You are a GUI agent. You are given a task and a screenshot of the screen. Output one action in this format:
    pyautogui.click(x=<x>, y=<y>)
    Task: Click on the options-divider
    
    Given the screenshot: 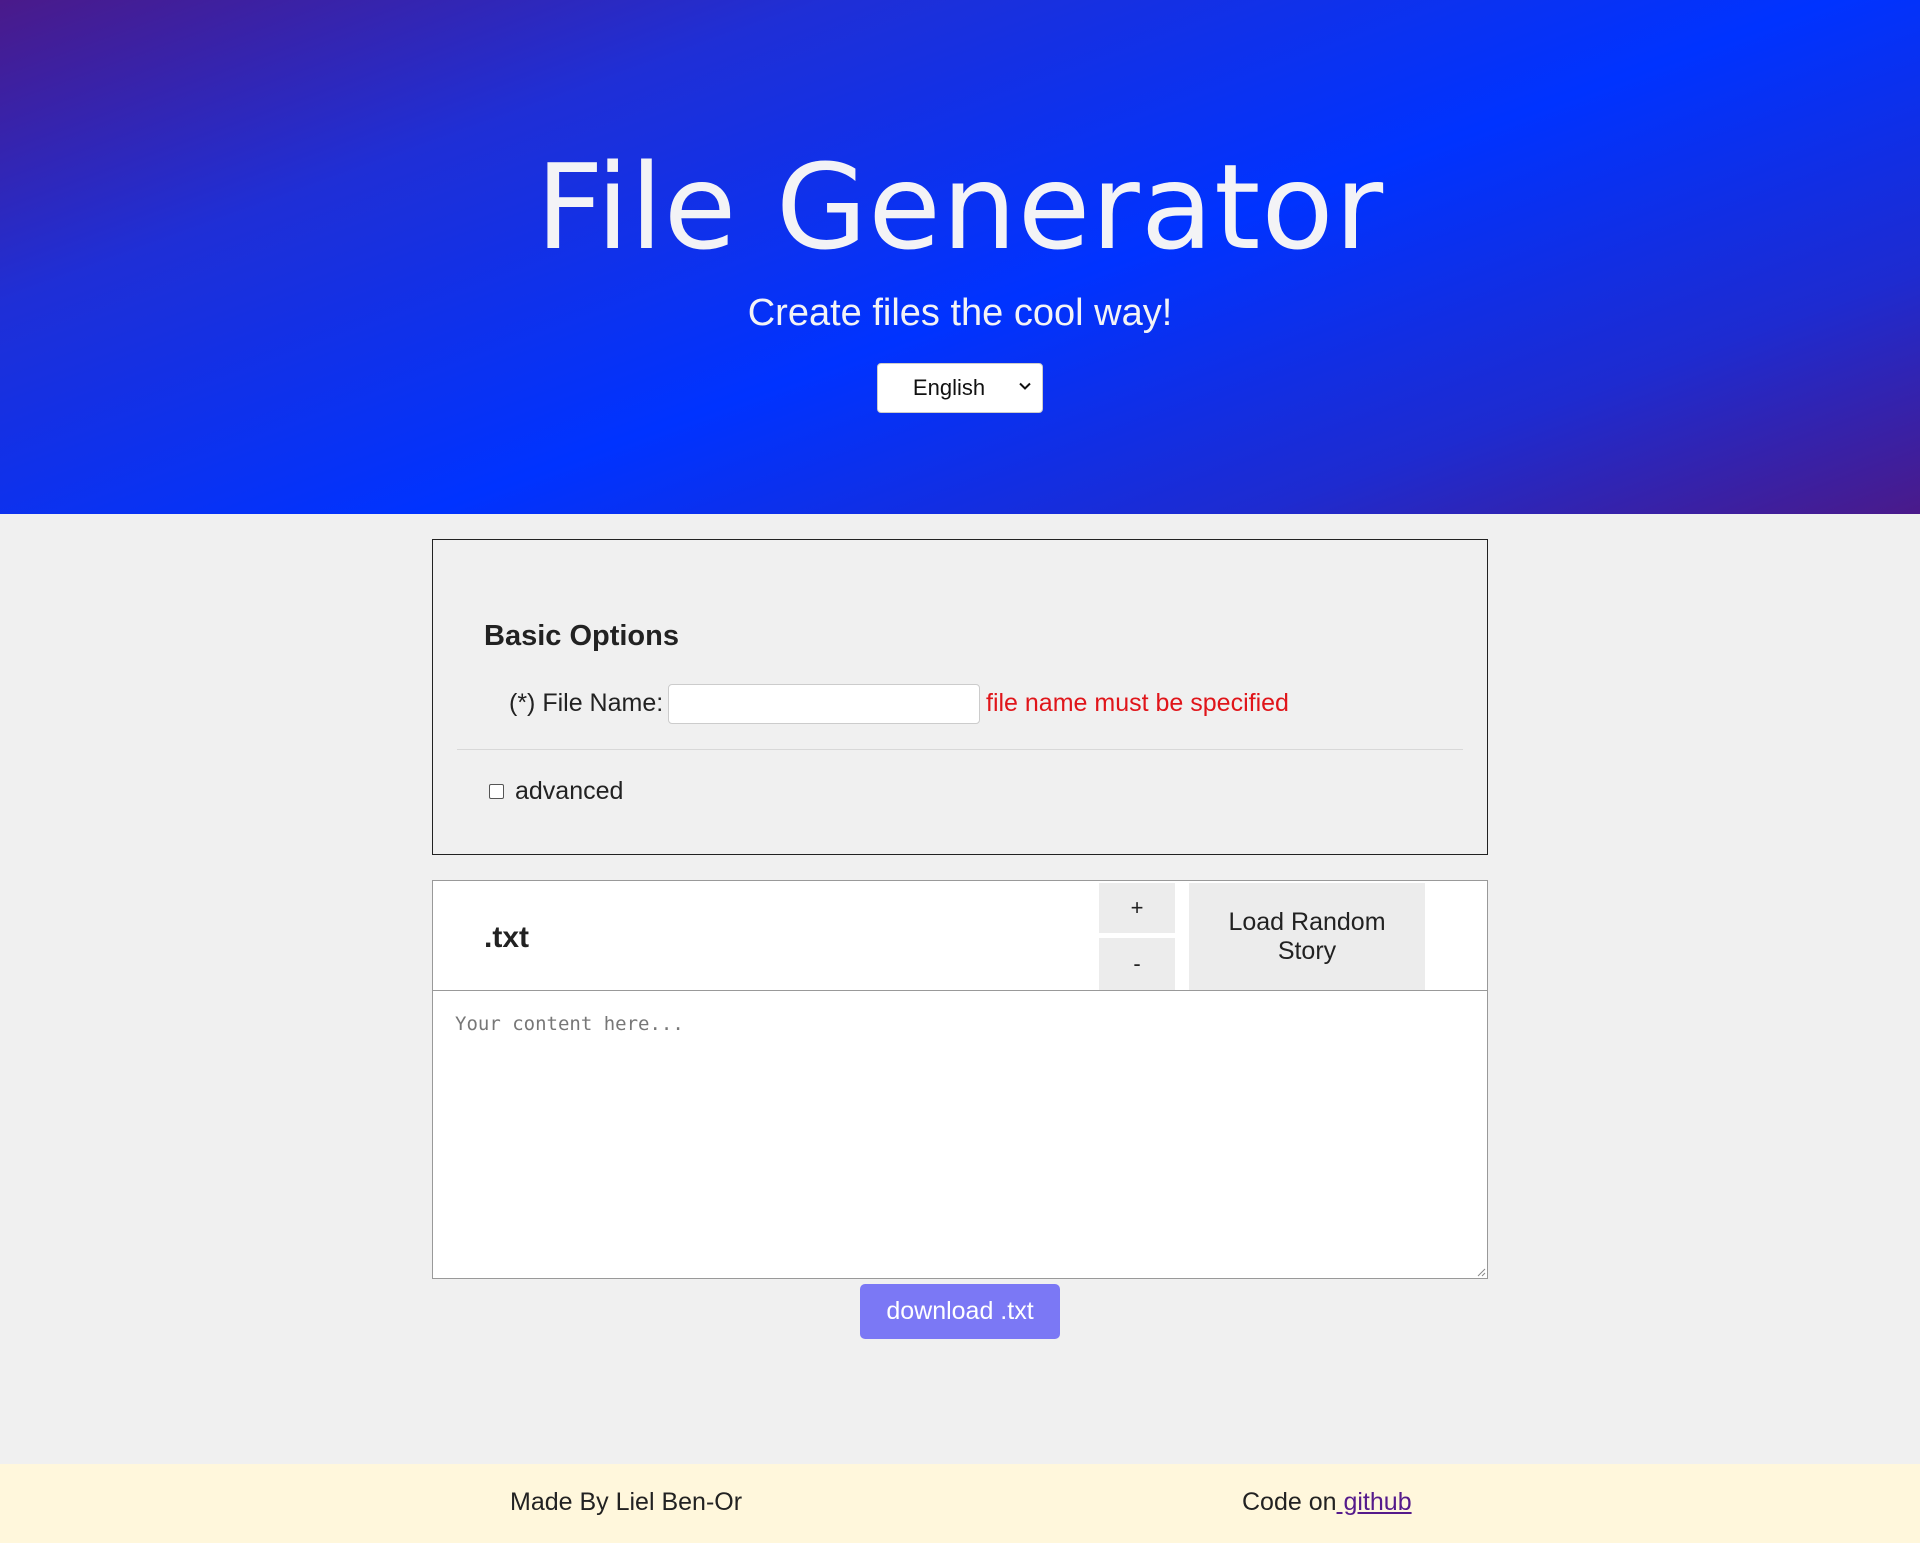 What is the action you would take?
    pyautogui.click(x=960, y=749)
    